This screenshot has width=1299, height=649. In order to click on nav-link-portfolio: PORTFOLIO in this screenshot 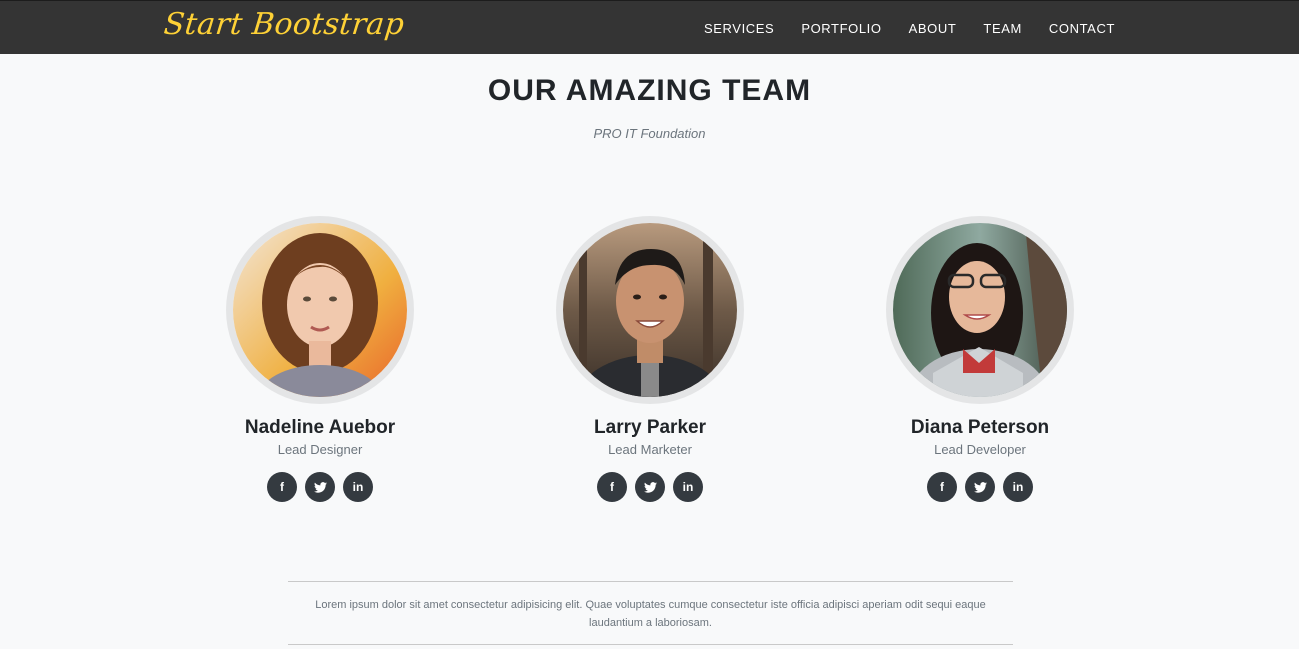, I will do `click(841, 28)`.